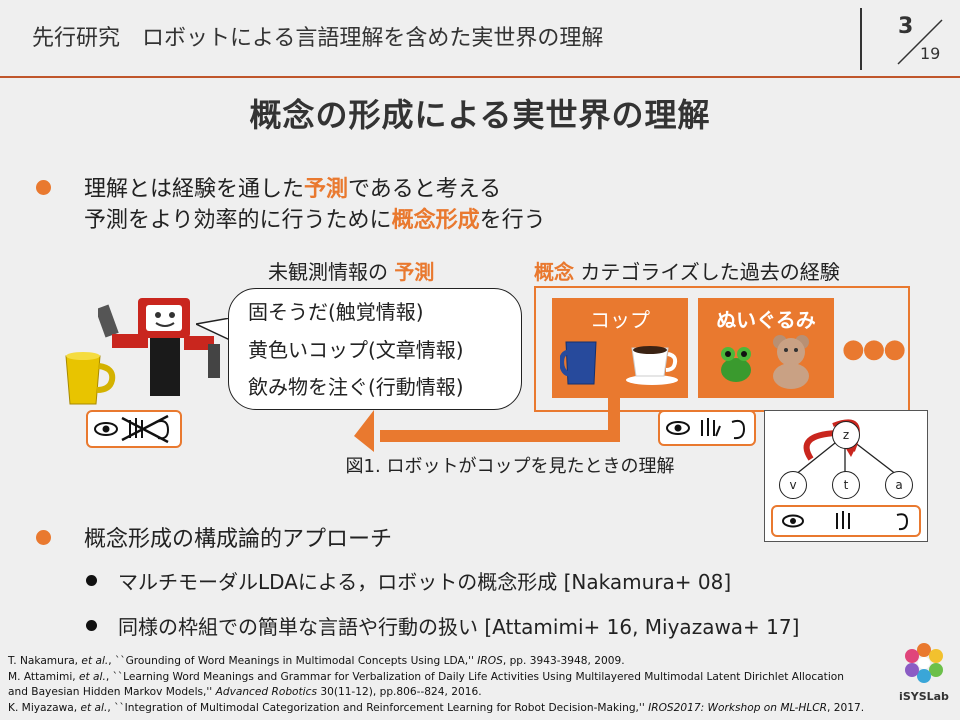 The width and height of the screenshot is (960, 720). What do you see at coordinates (861, 39) in the screenshot?
I see `header-divider` at bounding box center [861, 39].